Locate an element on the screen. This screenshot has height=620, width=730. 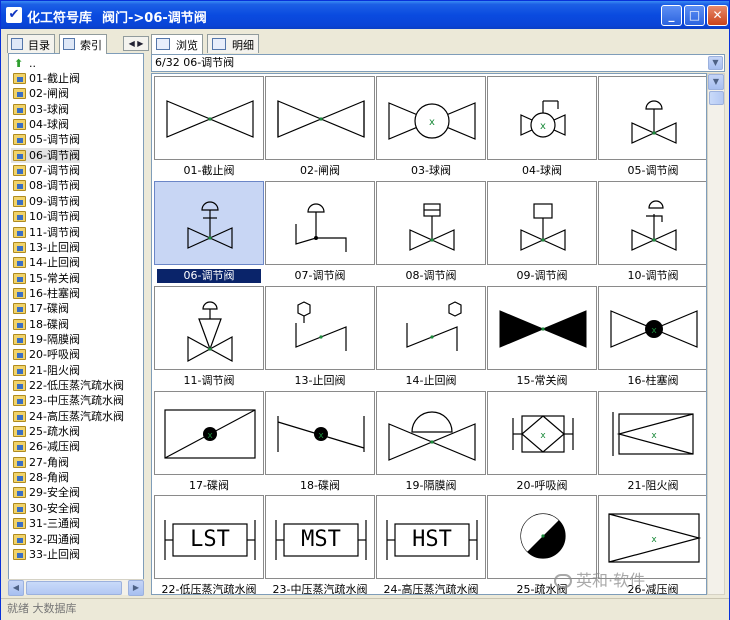
tree-item: 15-常关阀 is located at coordinates (45, 278).